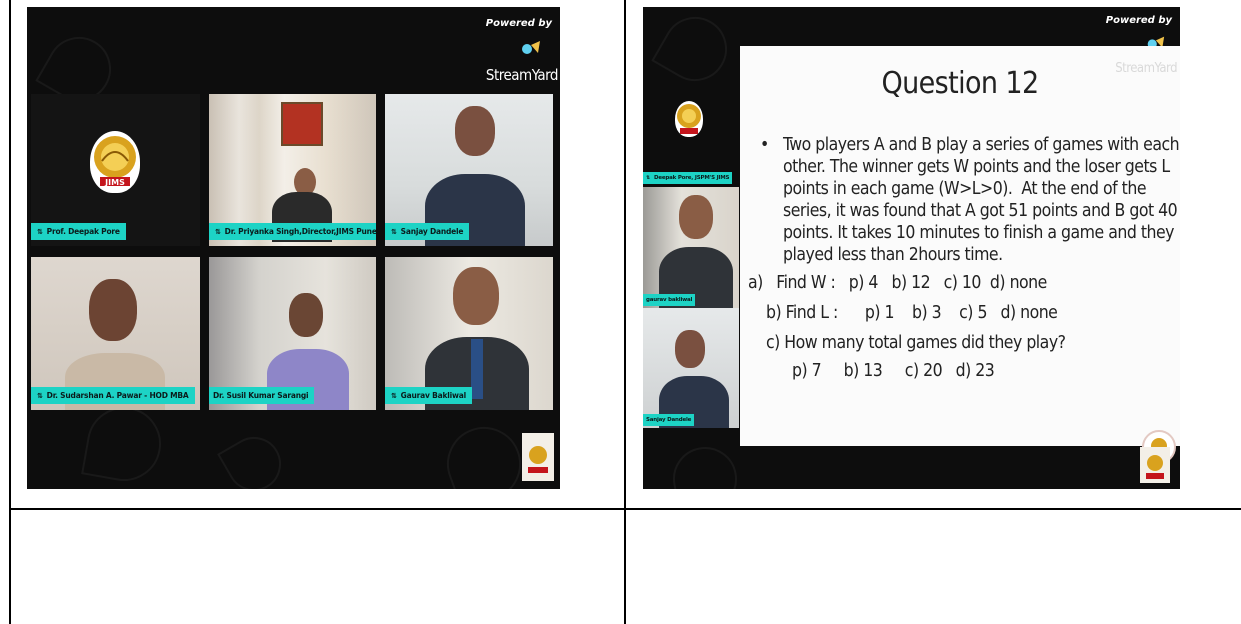 The width and height of the screenshot is (1241, 624). Describe the element at coordinates (10, 312) in the screenshot. I see `table-border-left` at that location.